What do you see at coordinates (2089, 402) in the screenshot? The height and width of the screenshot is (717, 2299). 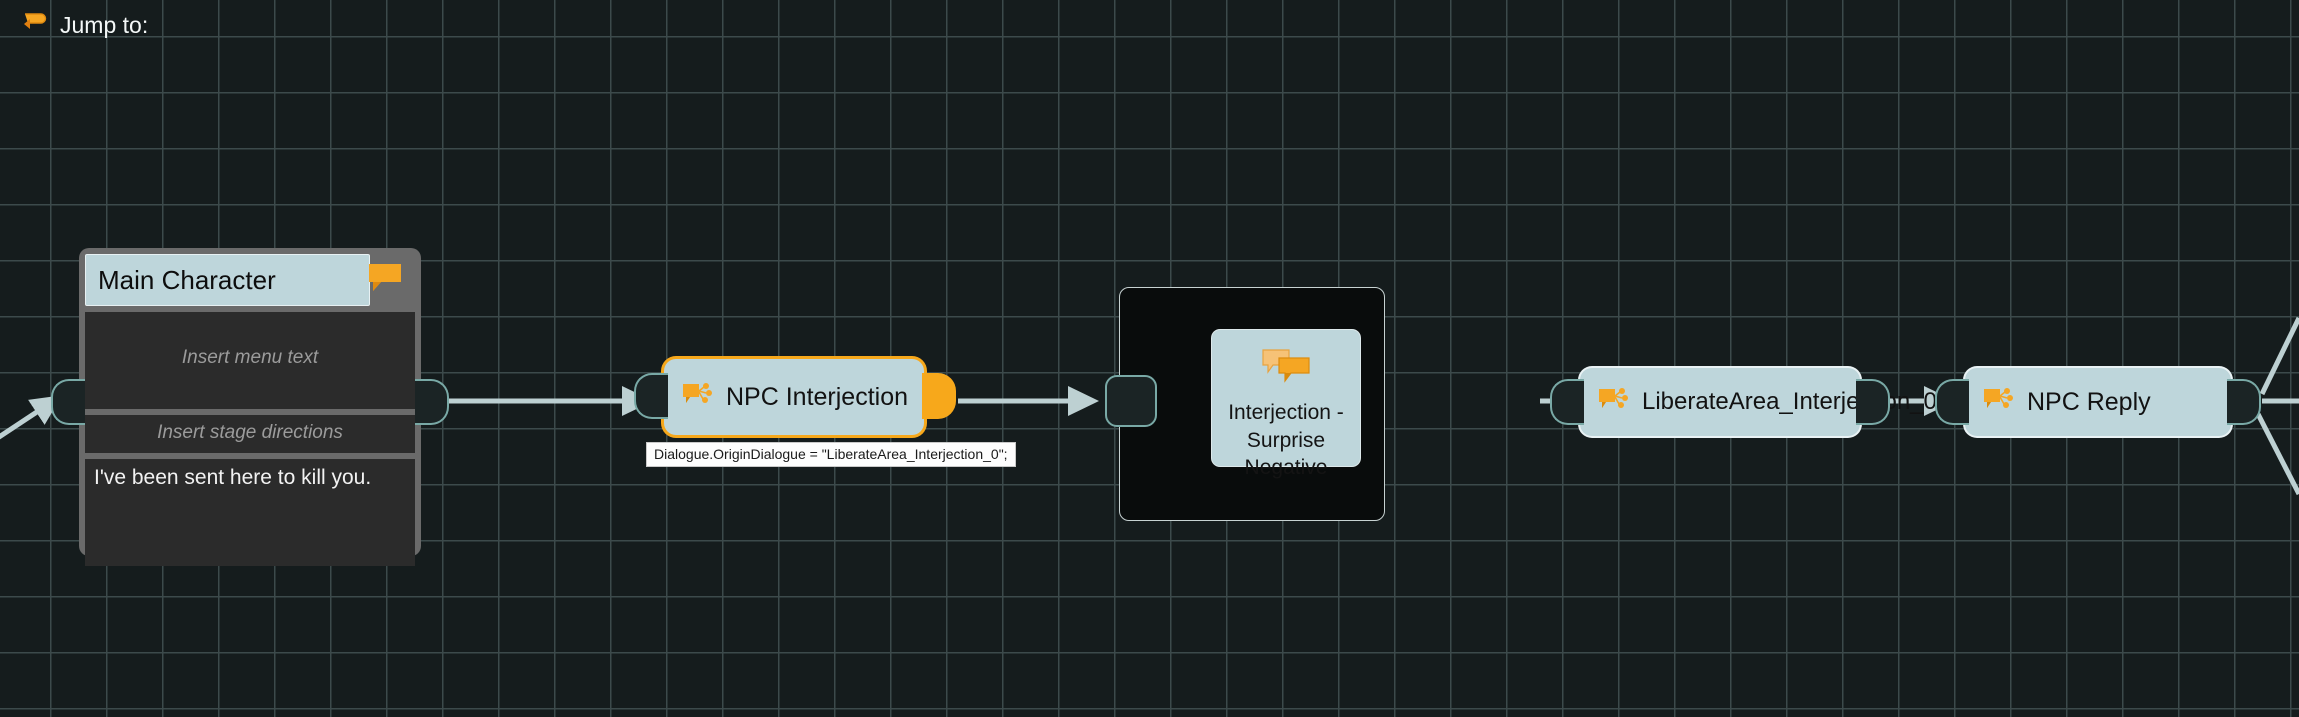 I see `npc-reply-label: NPC Reply` at bounding box center [2089, 402].